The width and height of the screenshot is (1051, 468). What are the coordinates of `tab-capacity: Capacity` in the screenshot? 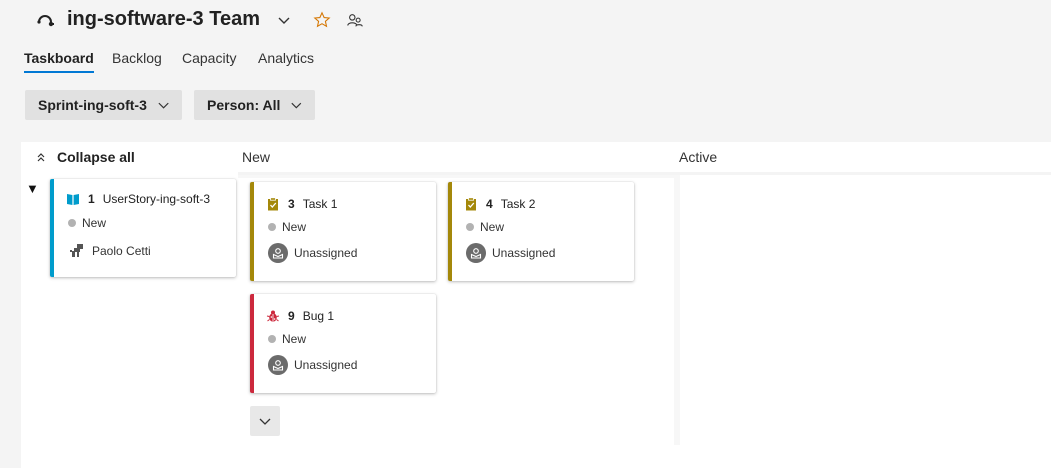 It's located at (209, 58).